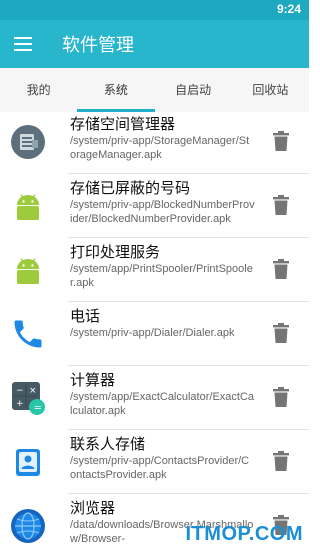 This screenshot has height=550, width=320. Describe the element at coordinates (154, 10) in the screenshot. I see `status-bar: 9:24` at that location.